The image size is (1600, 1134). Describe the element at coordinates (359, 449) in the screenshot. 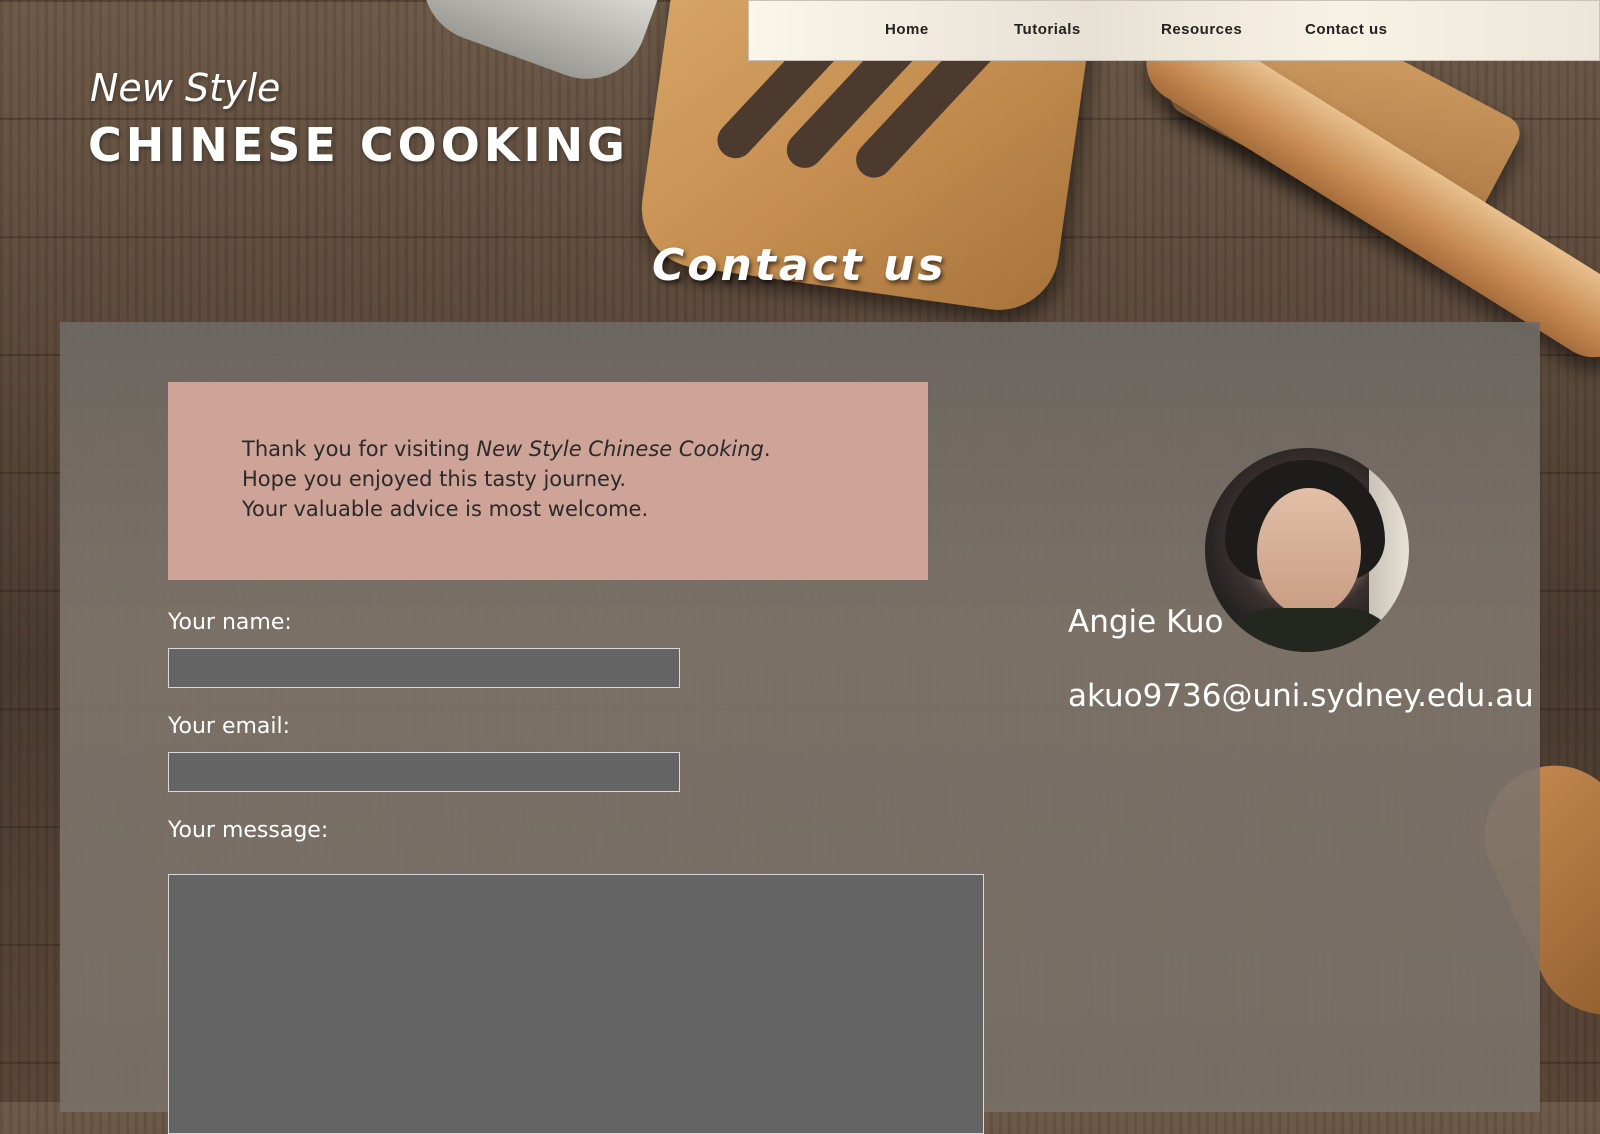

I see `thank-you-text: Thank you for visiting` at that location.